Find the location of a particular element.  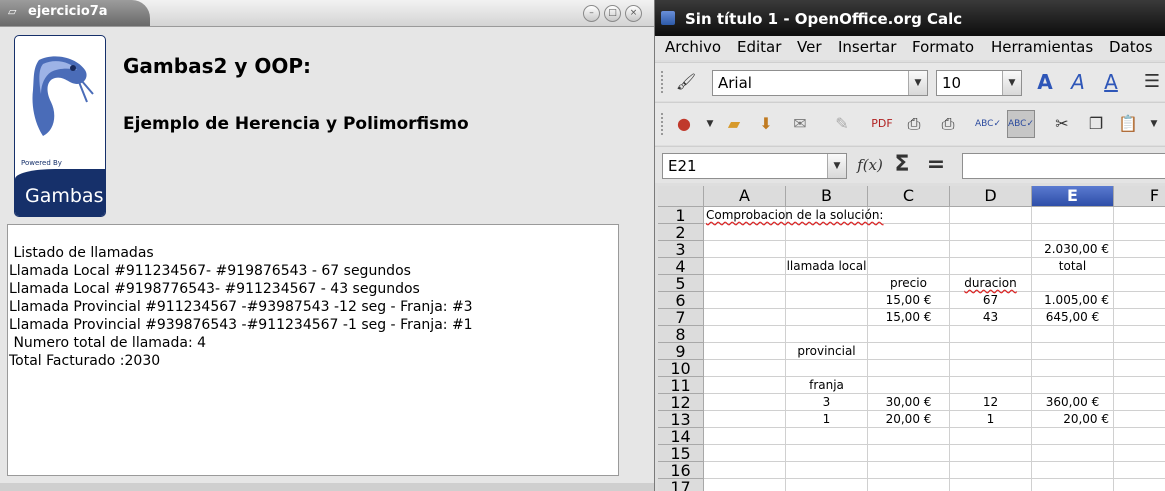

cell-C7: 15,00 € is located at coordinates (909, 317).